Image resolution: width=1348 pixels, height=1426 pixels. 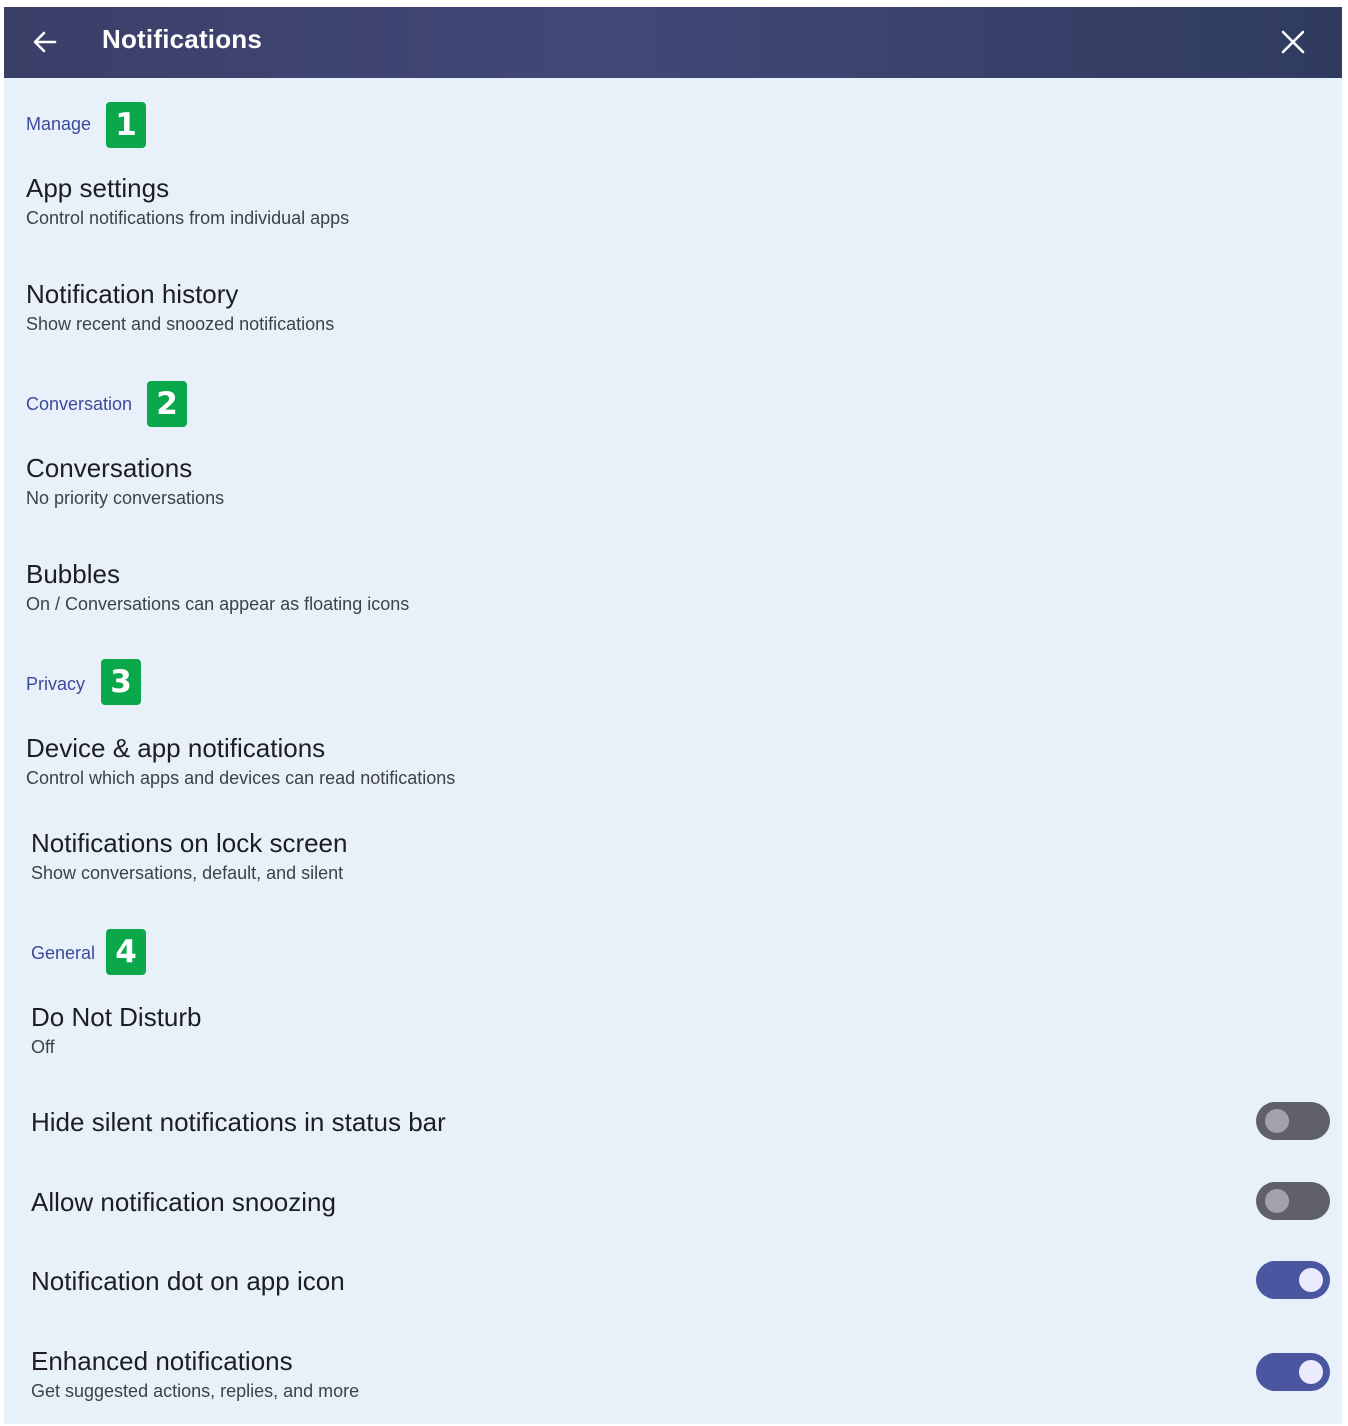 I want to click on setting-title: Conversations, so click(x=109, y=468).